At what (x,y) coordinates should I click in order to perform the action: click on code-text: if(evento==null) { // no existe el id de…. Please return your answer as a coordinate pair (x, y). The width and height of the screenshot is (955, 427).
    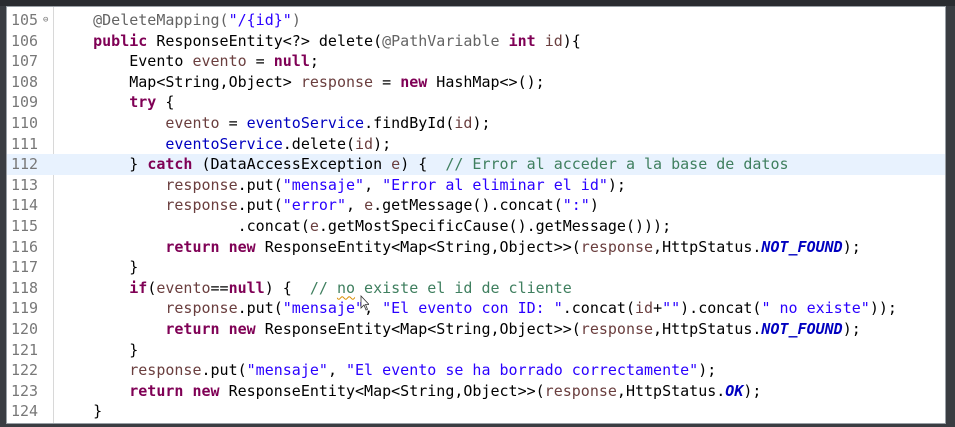
    Looking at the image, I should click on (314, 288).